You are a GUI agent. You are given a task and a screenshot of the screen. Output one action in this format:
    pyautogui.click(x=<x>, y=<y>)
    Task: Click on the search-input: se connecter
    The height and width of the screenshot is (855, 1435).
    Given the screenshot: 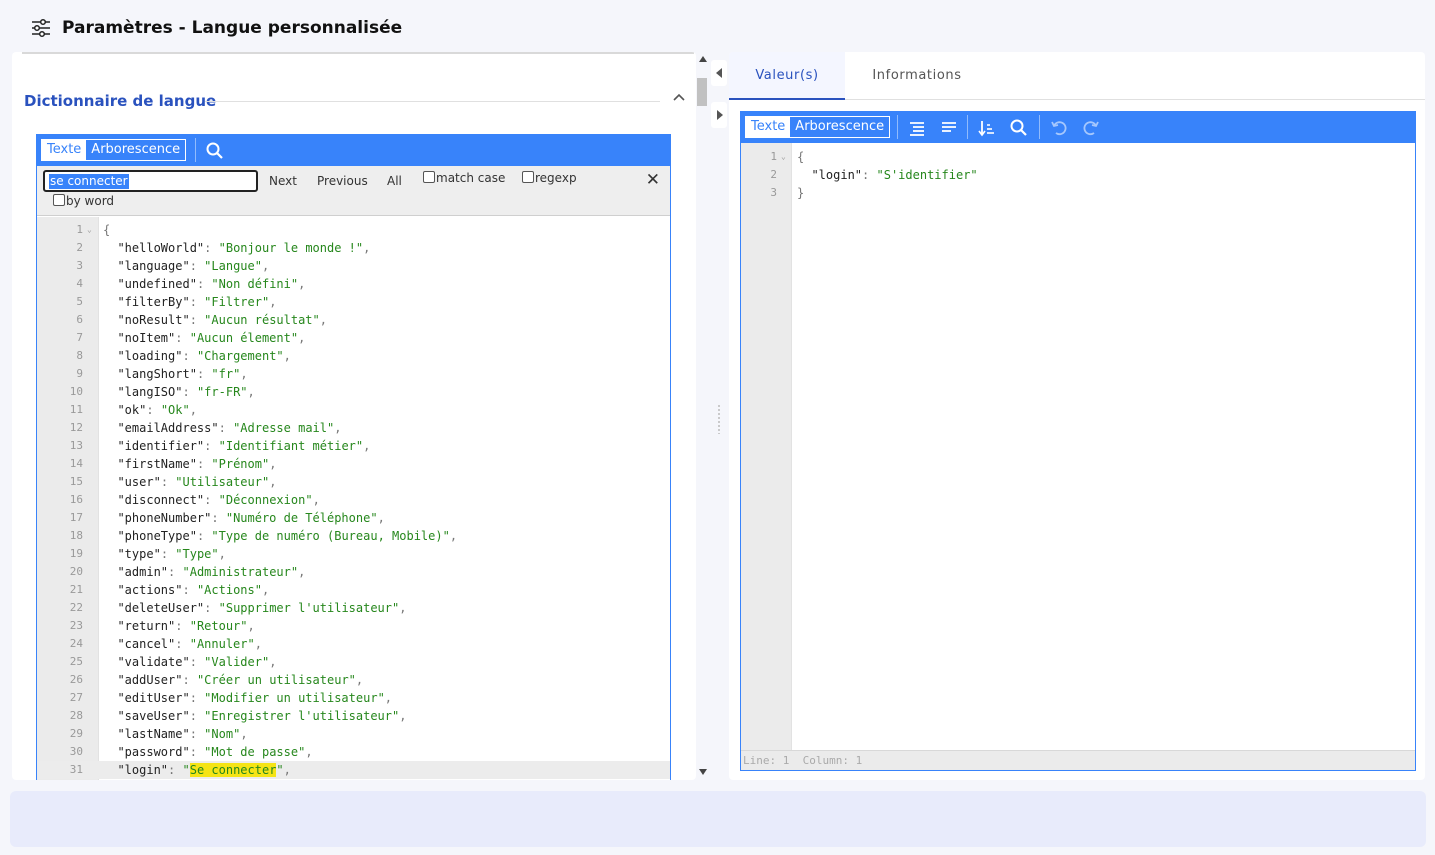 What is the action you would take?
    pyautogui.click(x=150, y=181)
    